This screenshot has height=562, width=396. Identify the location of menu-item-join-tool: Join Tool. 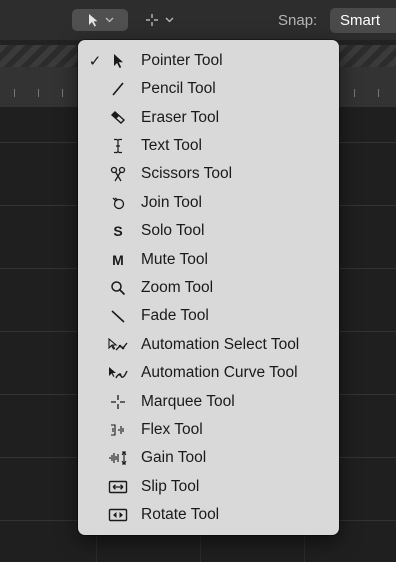
(208, 203).